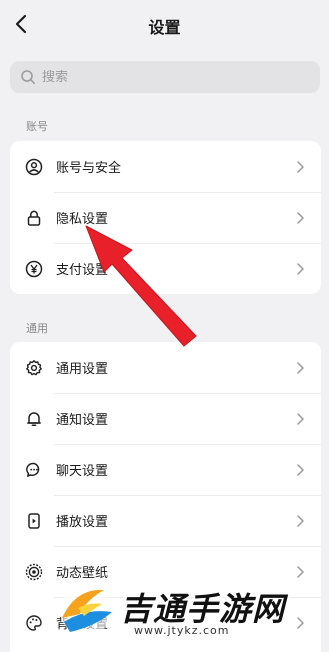 This screenshot has width=329, height=652. What do you see at coordinates (82, 471) in the screenshot?
I see `settings-item-label: 聊天设置` at bounding box center [82, 471].